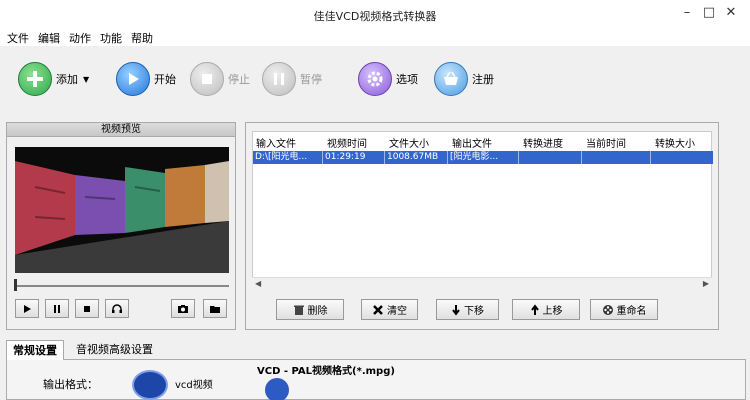 The image size is (750, 400). Describe the element at coordinates (53, 79) in the screenshot. I see `add-button: 添加 ▼` at that location.